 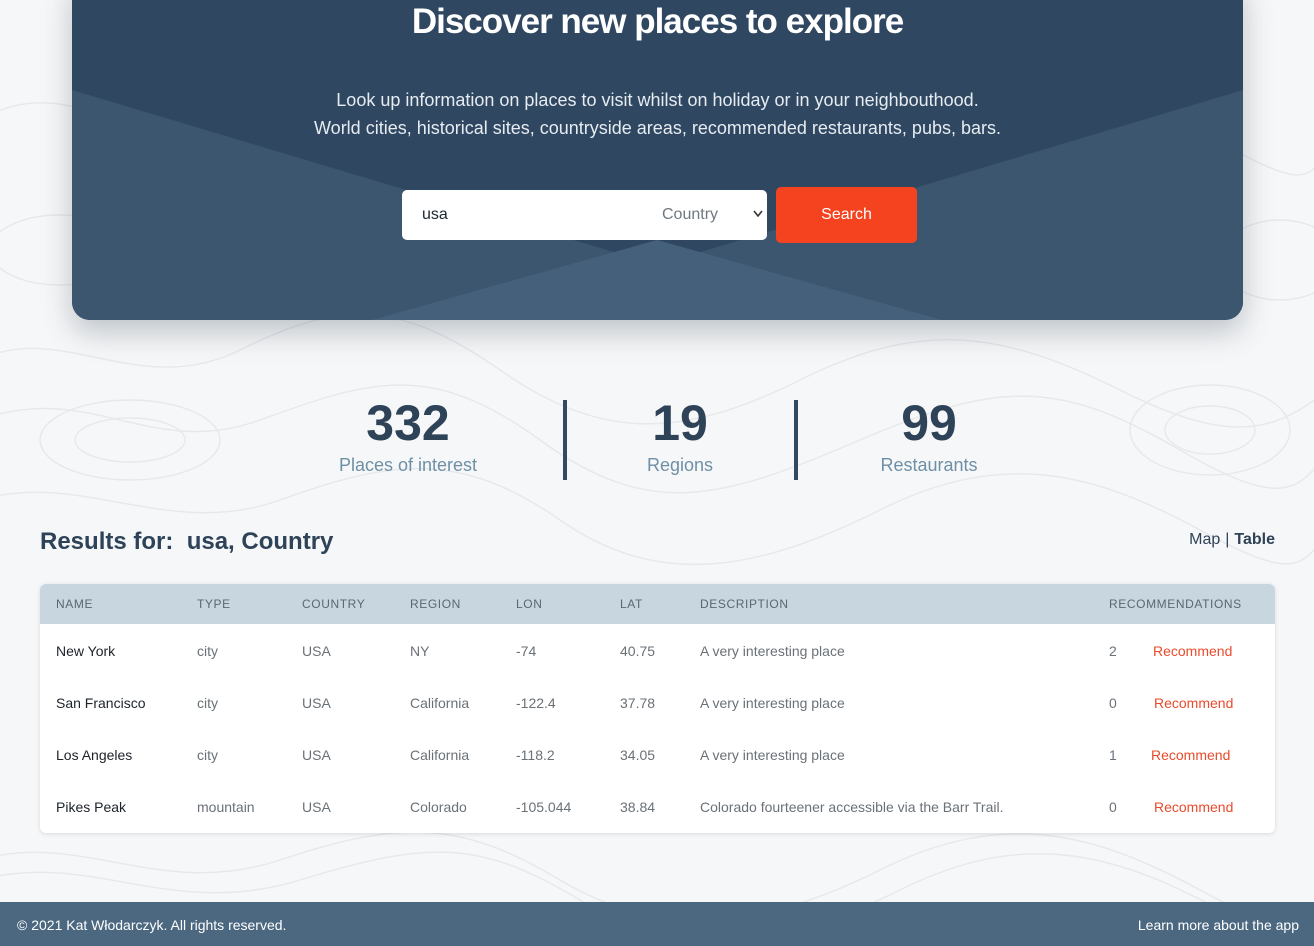 I want to click on column-header-name: NAME, so click(x=75, y=604).